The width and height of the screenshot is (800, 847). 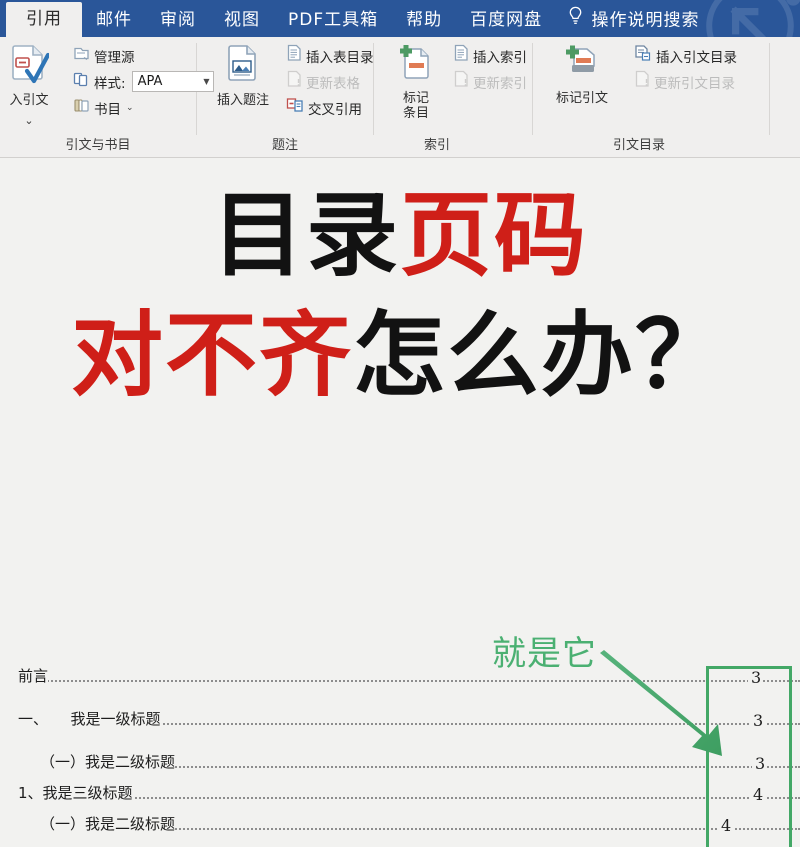 I want to click on tab-references: 引用, so click(x=44, y=19).